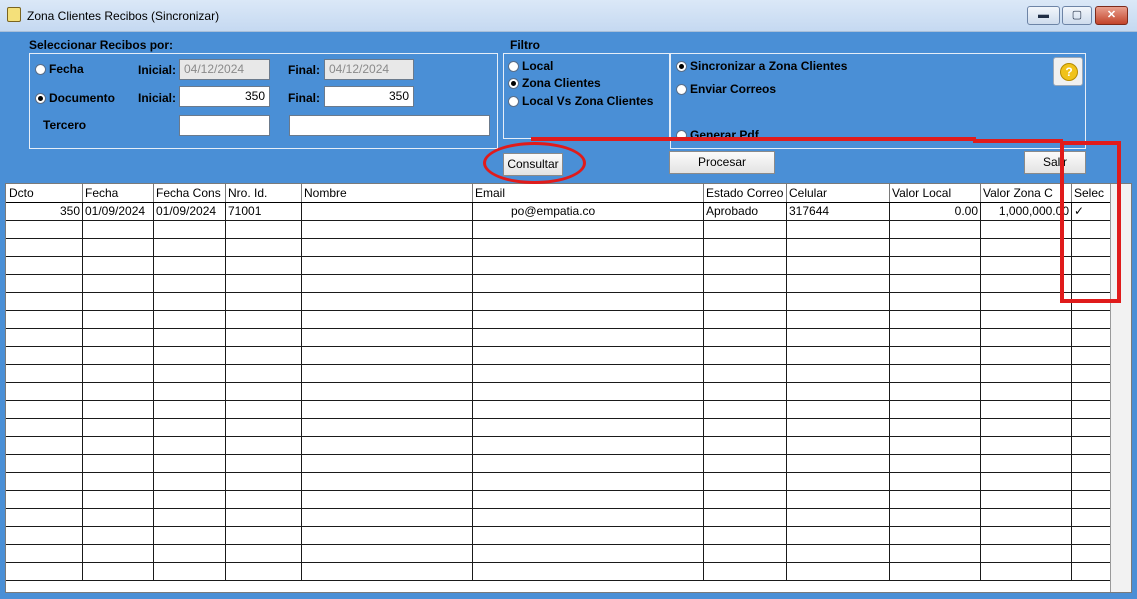 This screenshot has height=599, width=1137. Describe the element at coordinates (224, 125) in the screenshot. I see `tercero-id-input` at that location.